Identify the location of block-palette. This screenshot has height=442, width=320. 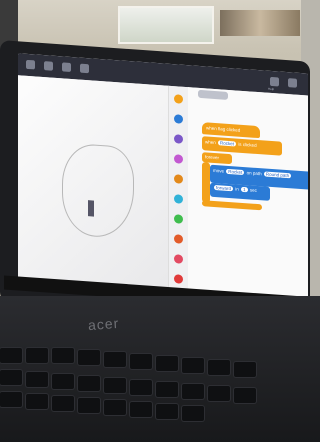
(178, 191).